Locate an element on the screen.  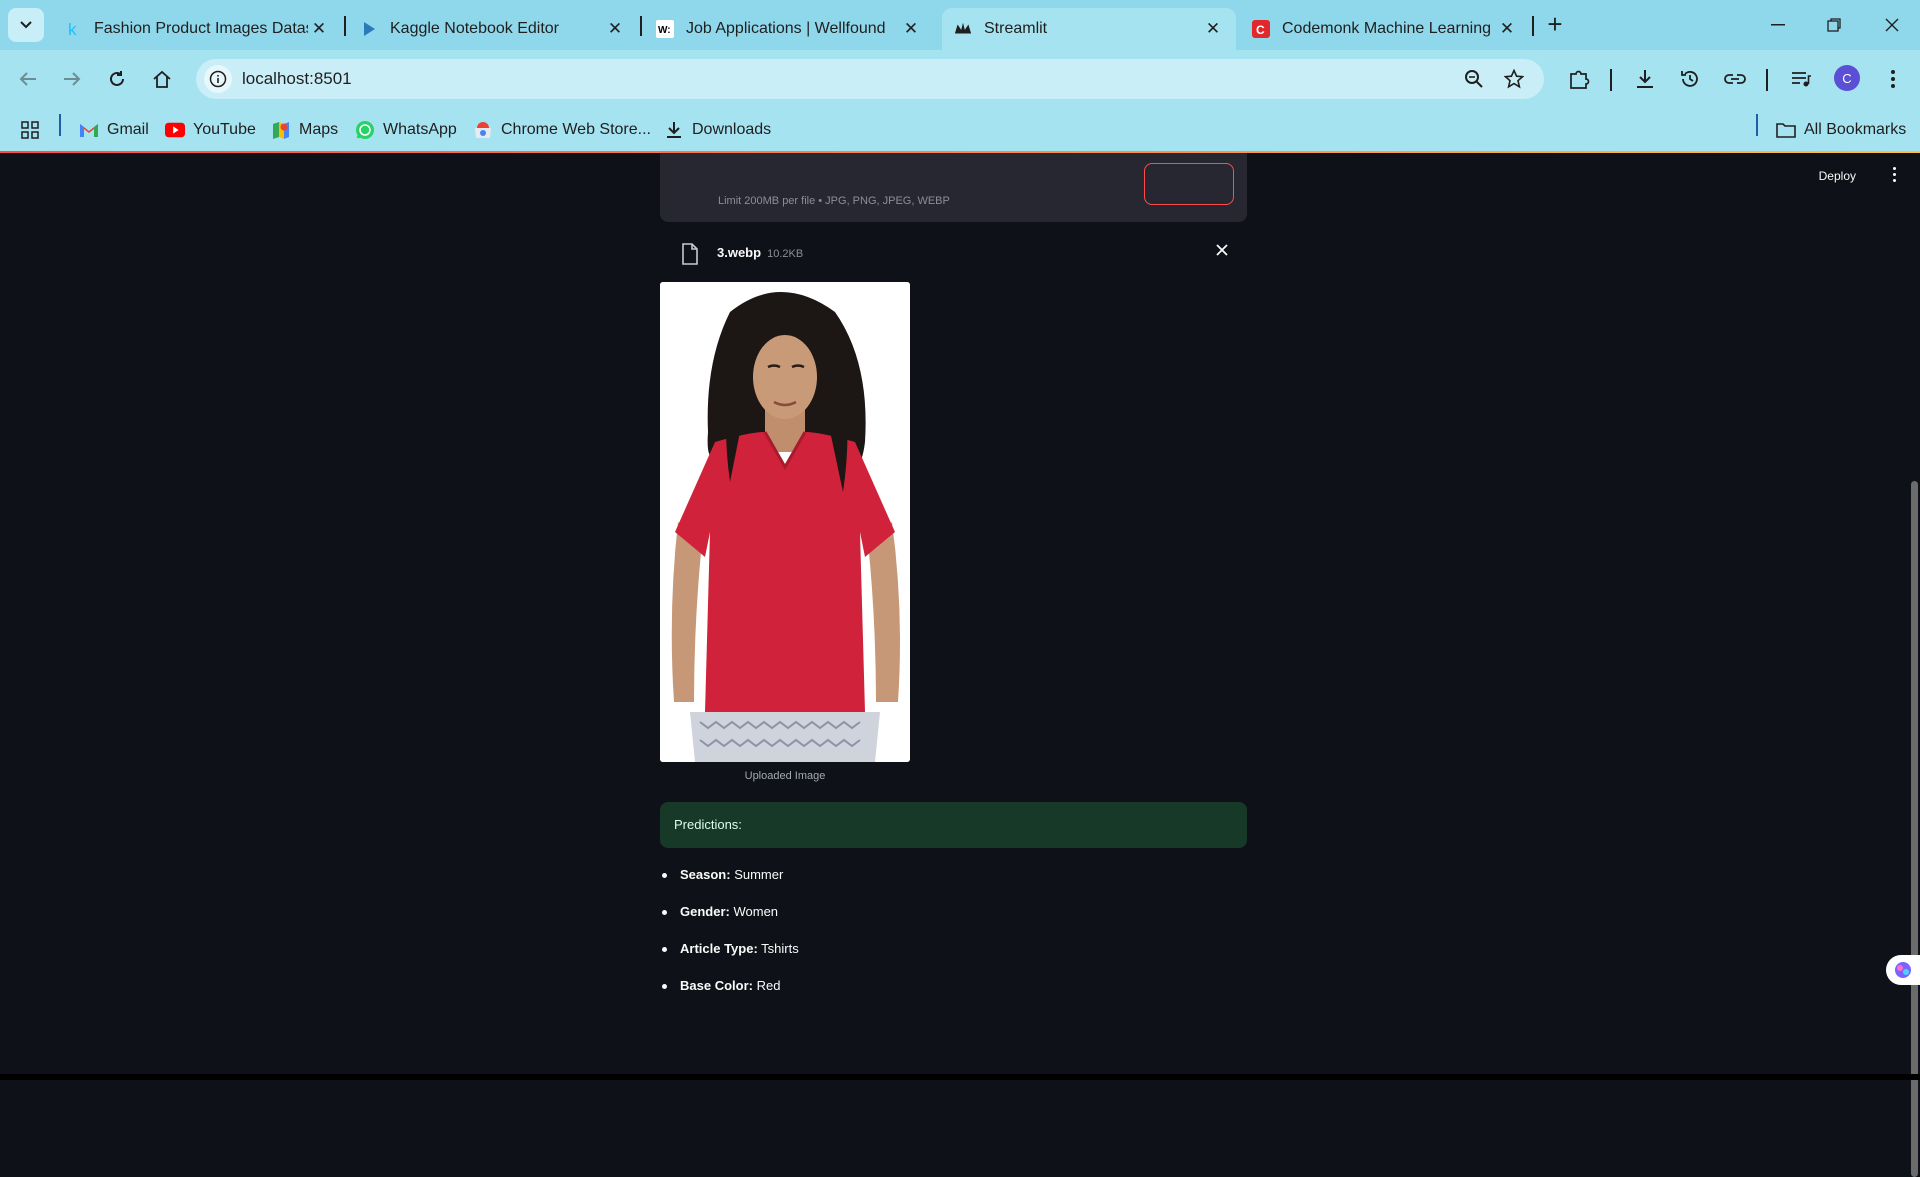
streamlit-icon is located at coordinates (963, 29).